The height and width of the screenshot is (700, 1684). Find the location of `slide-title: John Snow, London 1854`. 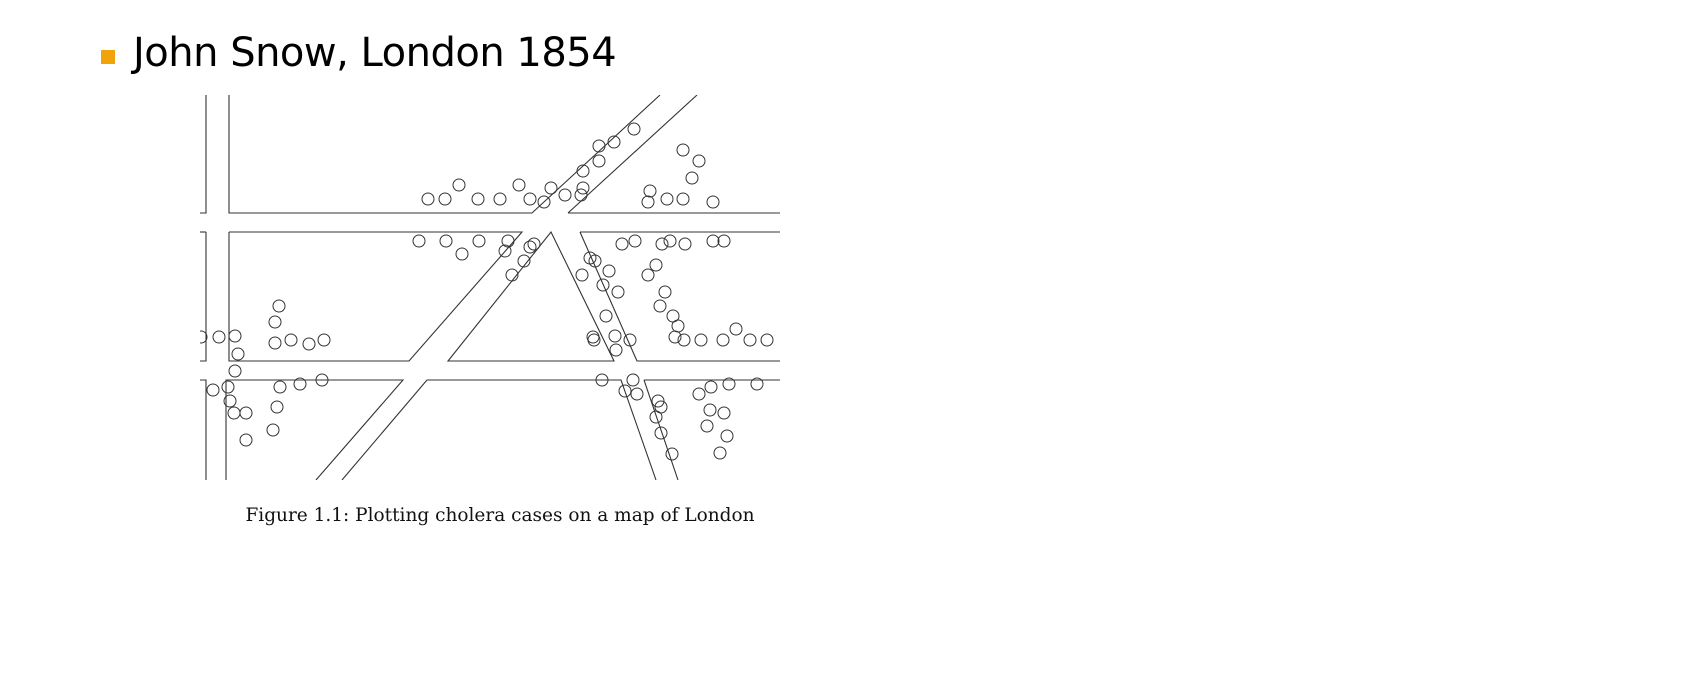

slide-title: John Snow, London 1854 is located at coordinates (375, 53).